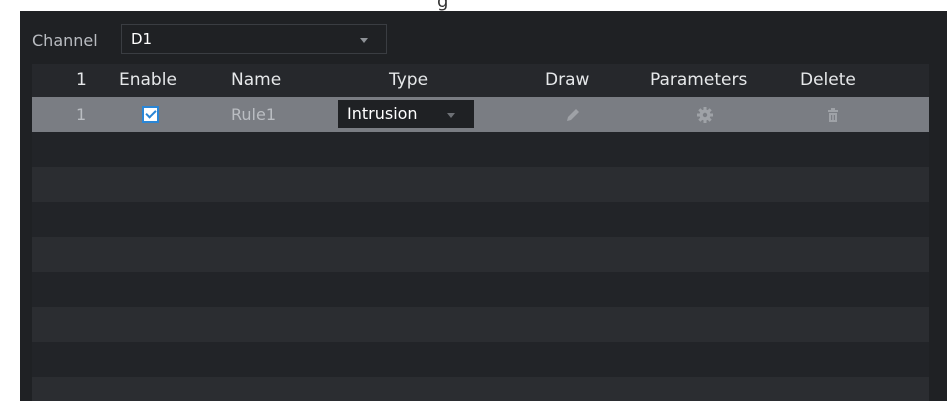  I want to click on channel-select: D1, so click(254, 39).